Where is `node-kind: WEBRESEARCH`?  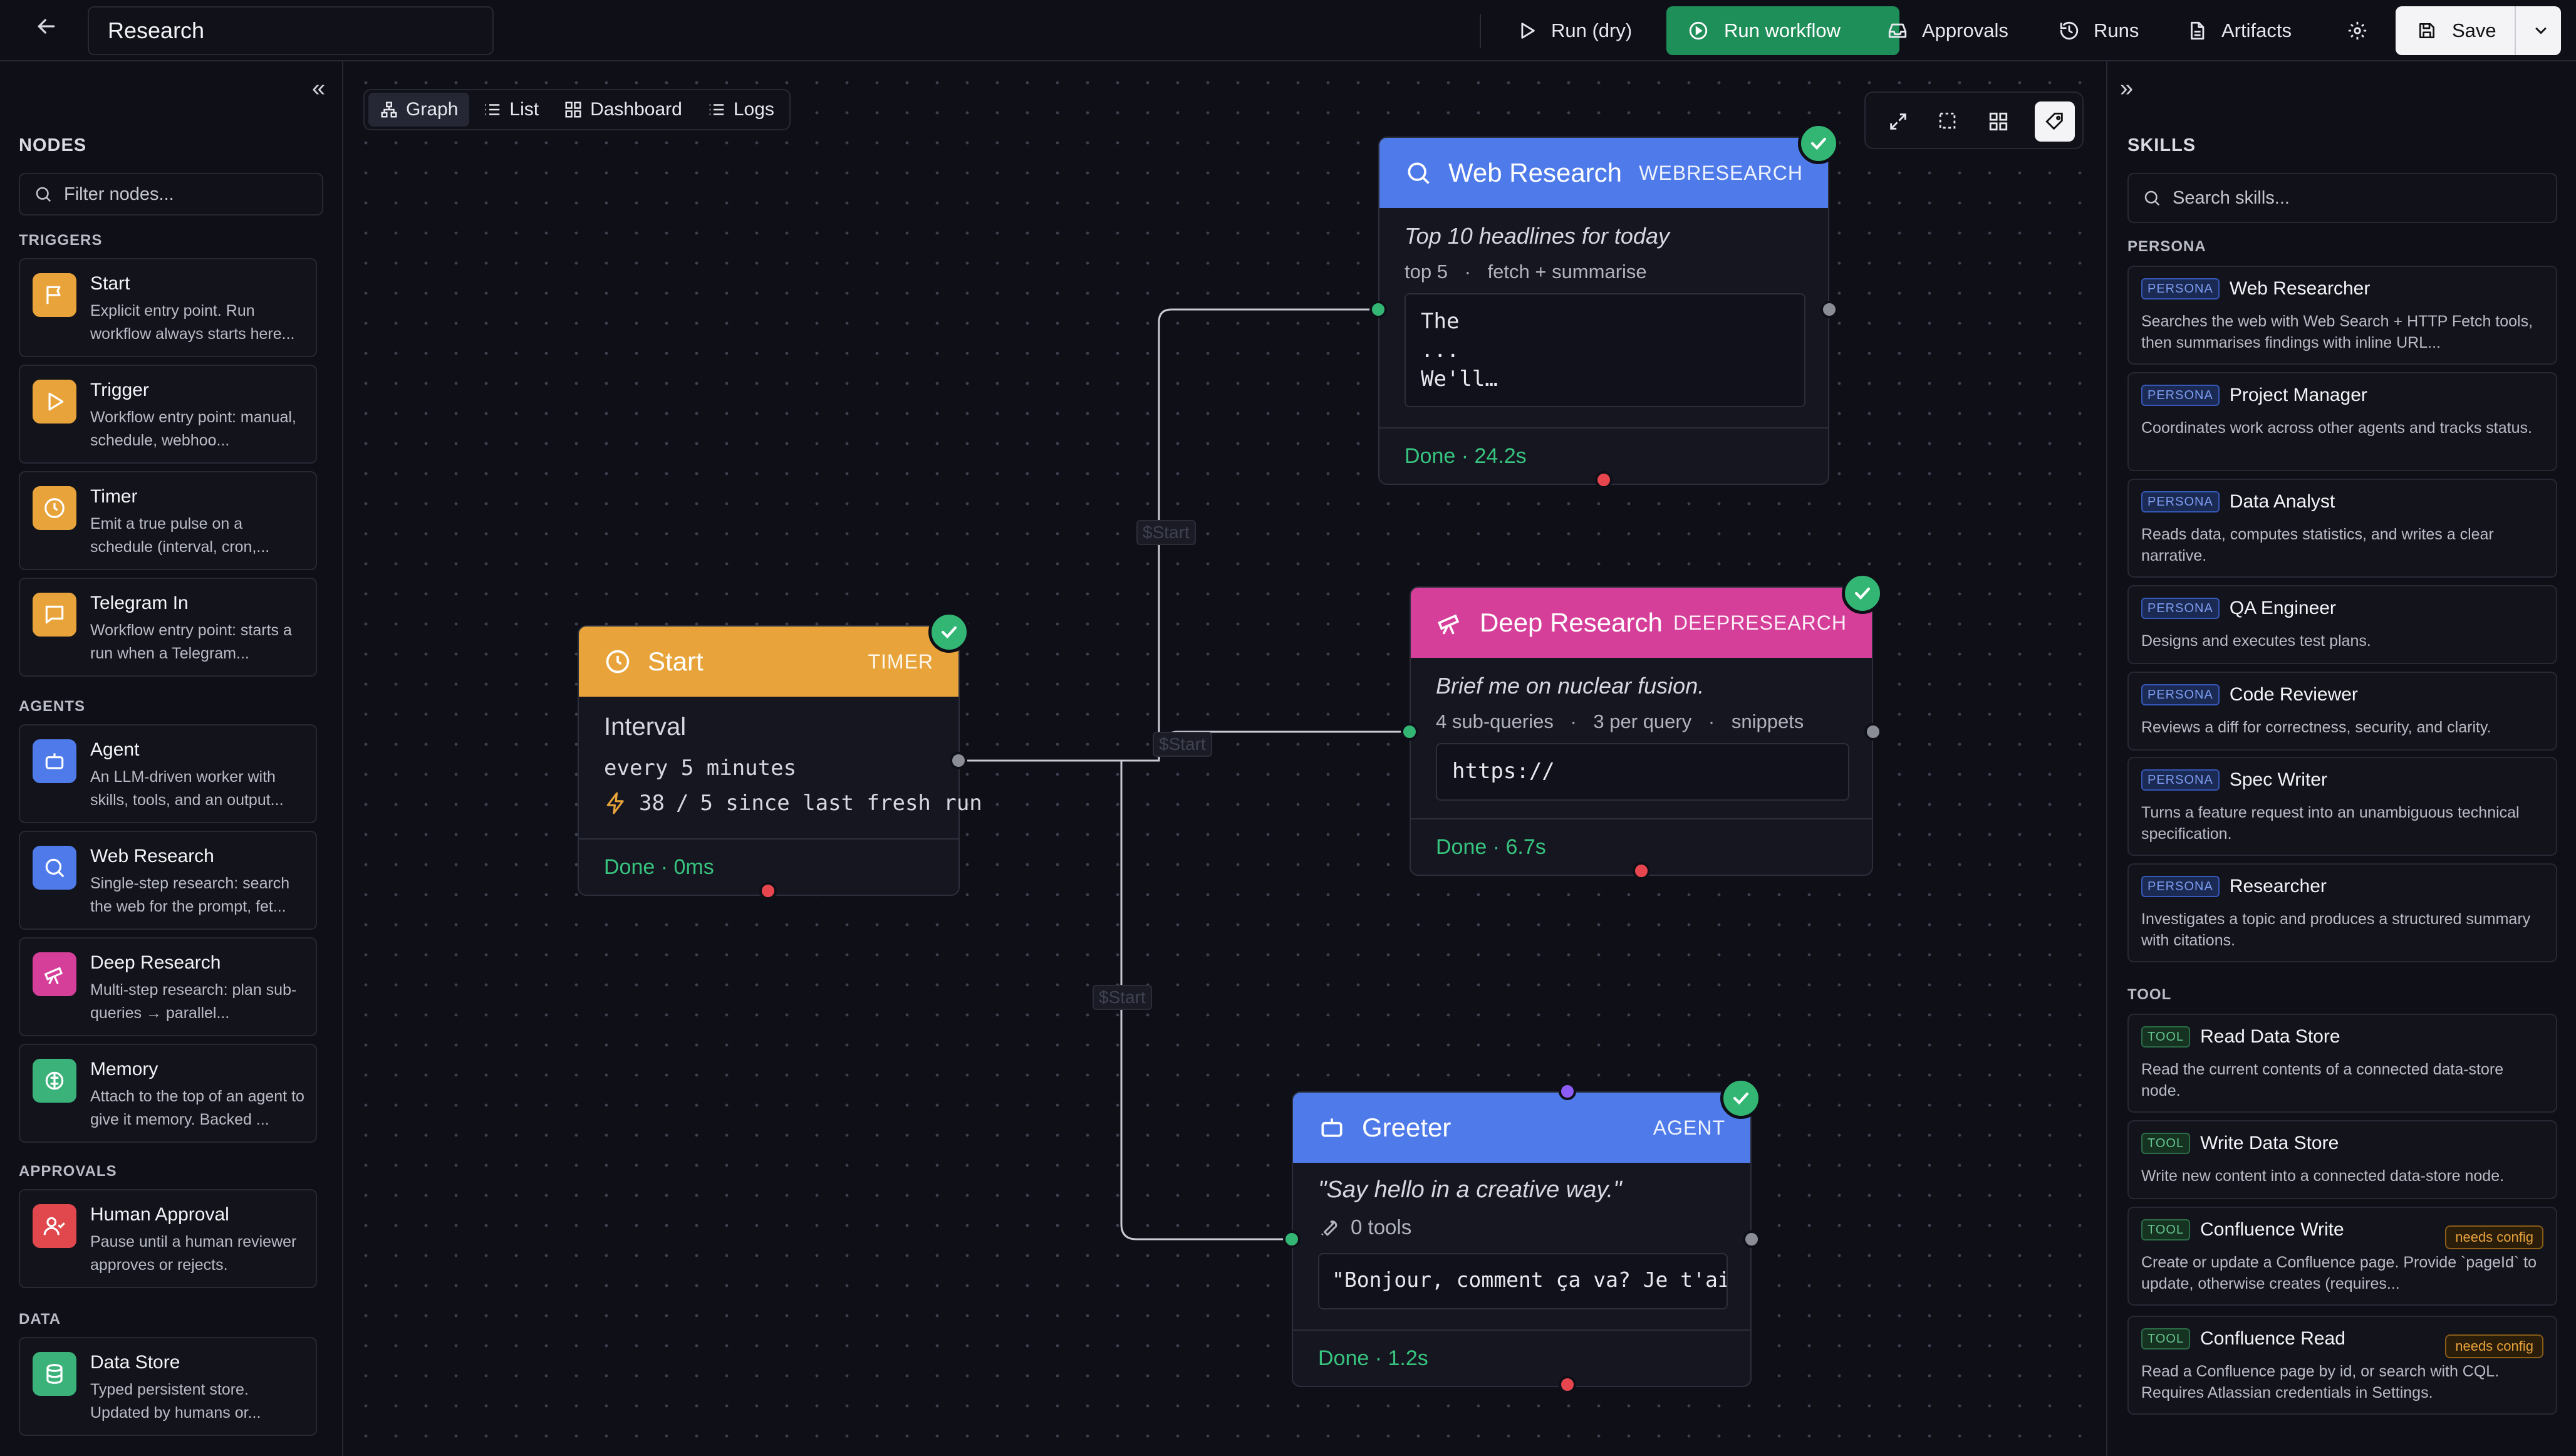 node-kind: WEBRESEARCH is located at coordinates (1721, 172).